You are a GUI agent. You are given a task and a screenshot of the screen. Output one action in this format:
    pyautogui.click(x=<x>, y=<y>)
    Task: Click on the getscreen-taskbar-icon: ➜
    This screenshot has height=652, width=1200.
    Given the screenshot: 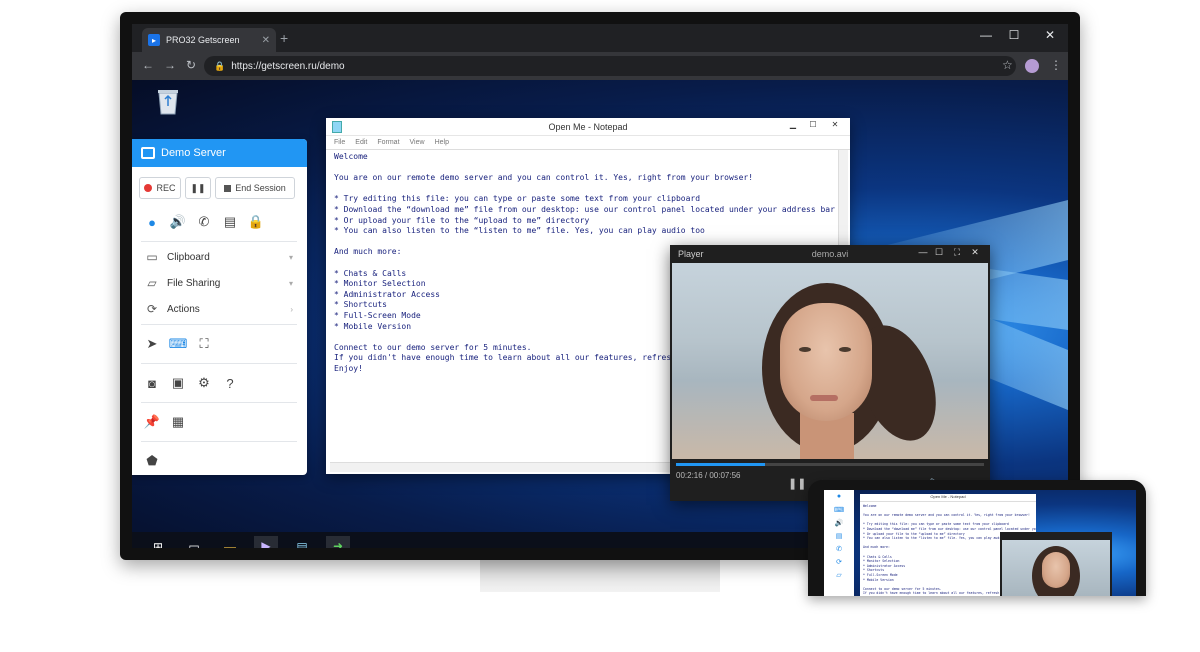 What is the action you would take?
    pyautogui.click(x=338, y=542)
    